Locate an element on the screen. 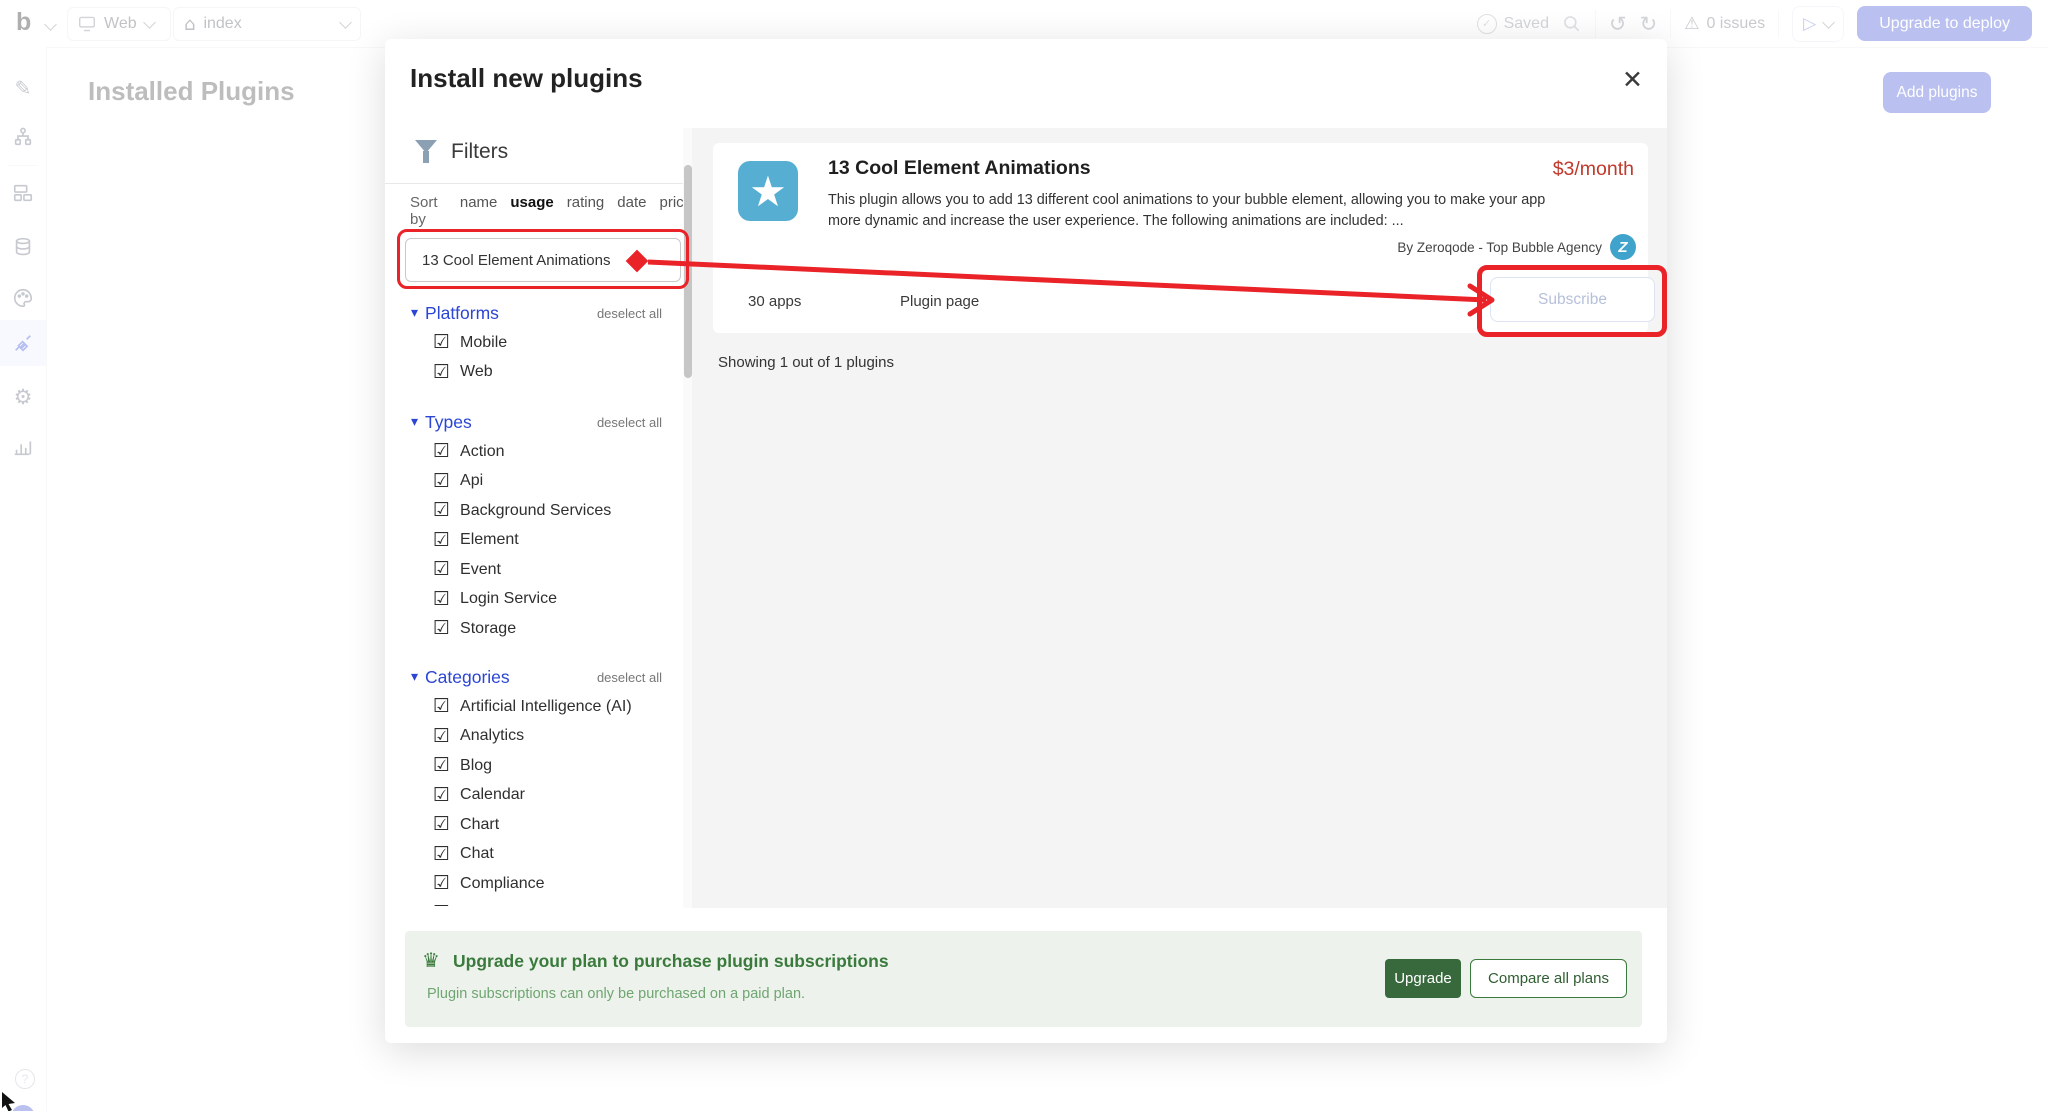 This screenshot has width=2048, height=1111. section-title: Categories is located at coordinates (467, 676).